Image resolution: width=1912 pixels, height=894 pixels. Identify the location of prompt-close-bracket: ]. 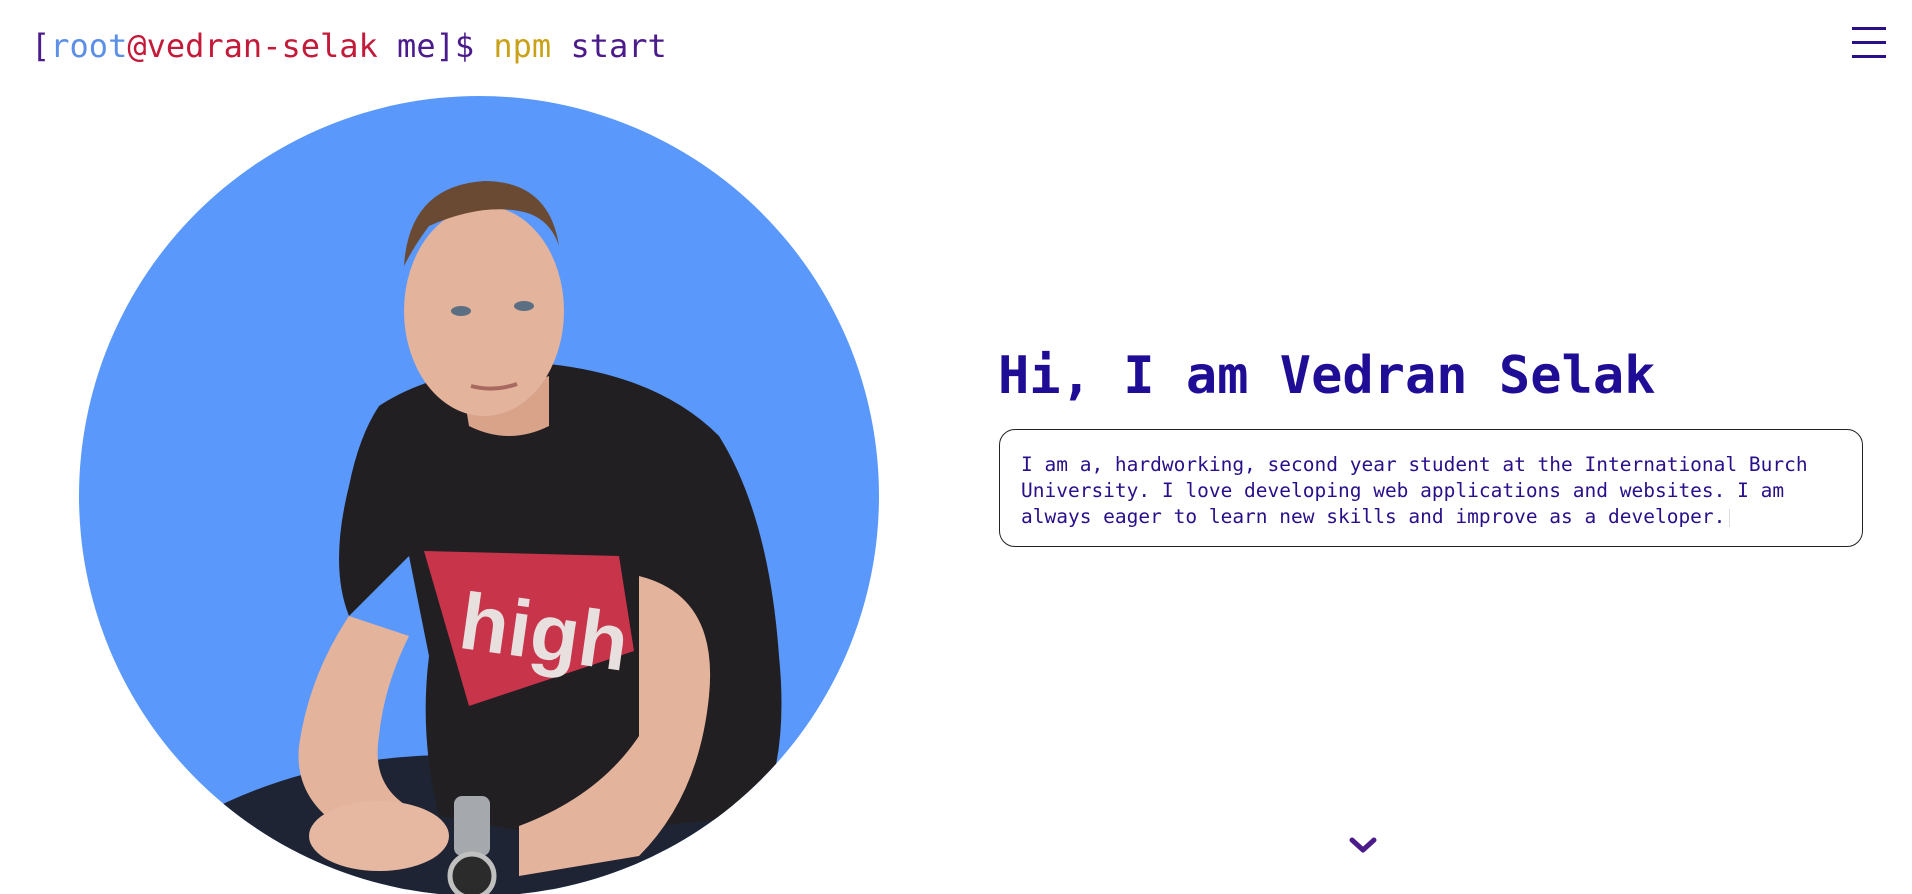
(445, 46).